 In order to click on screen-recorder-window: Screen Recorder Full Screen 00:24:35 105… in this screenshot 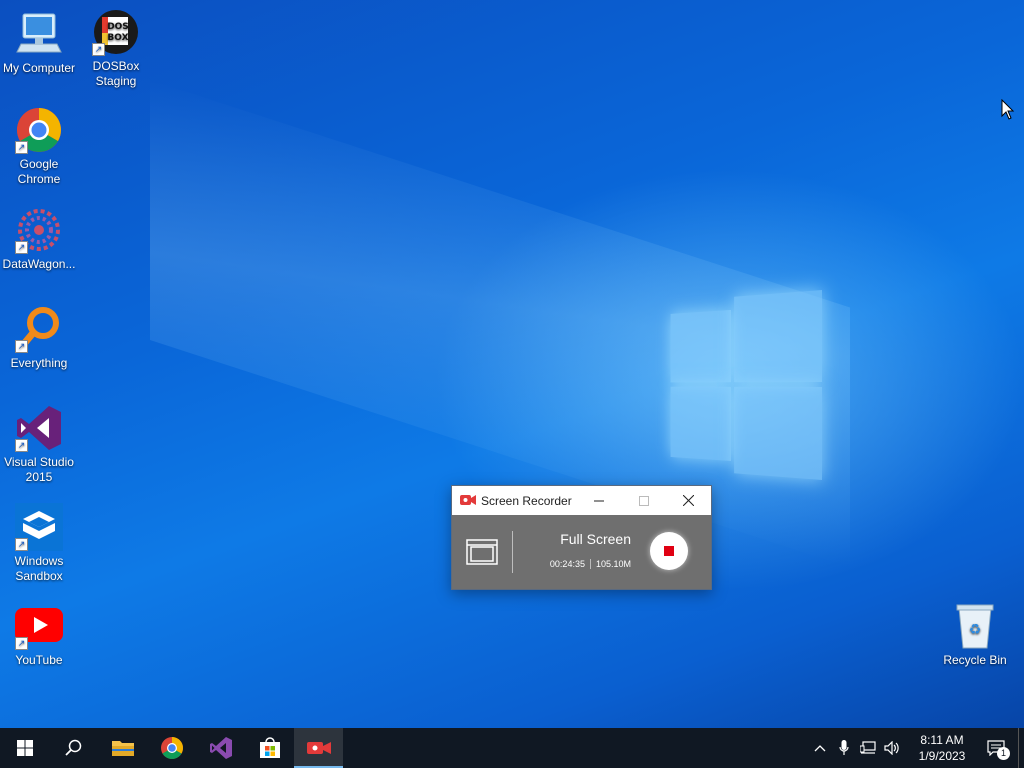, I will do `click(581, 537)`.